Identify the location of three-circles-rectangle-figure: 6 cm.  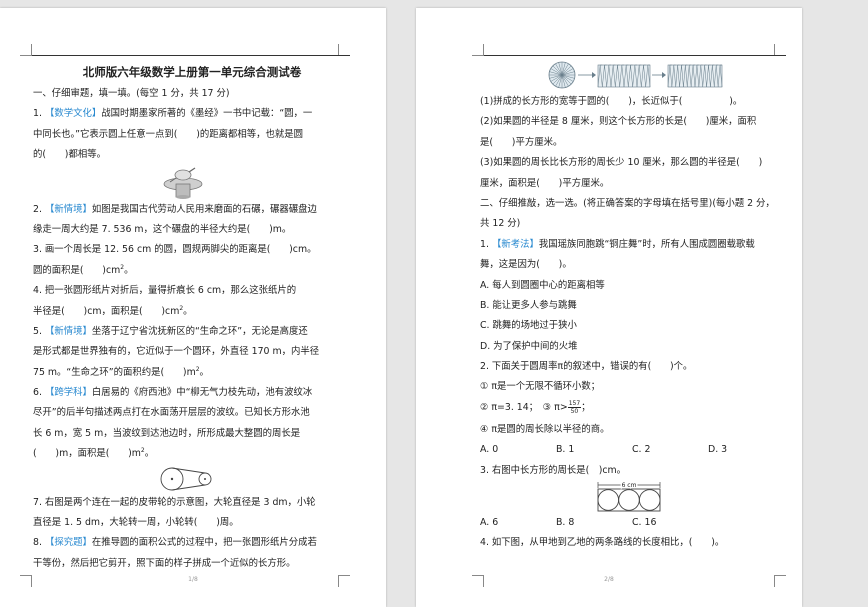
(635, 497).